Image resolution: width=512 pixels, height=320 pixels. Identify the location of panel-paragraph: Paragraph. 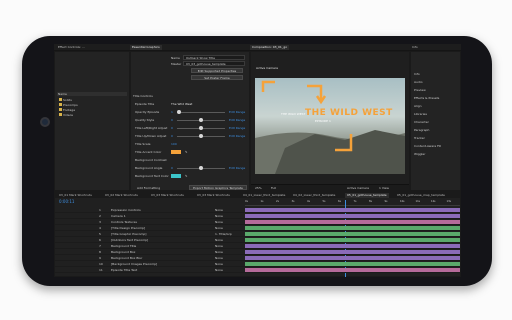
(421, 130).